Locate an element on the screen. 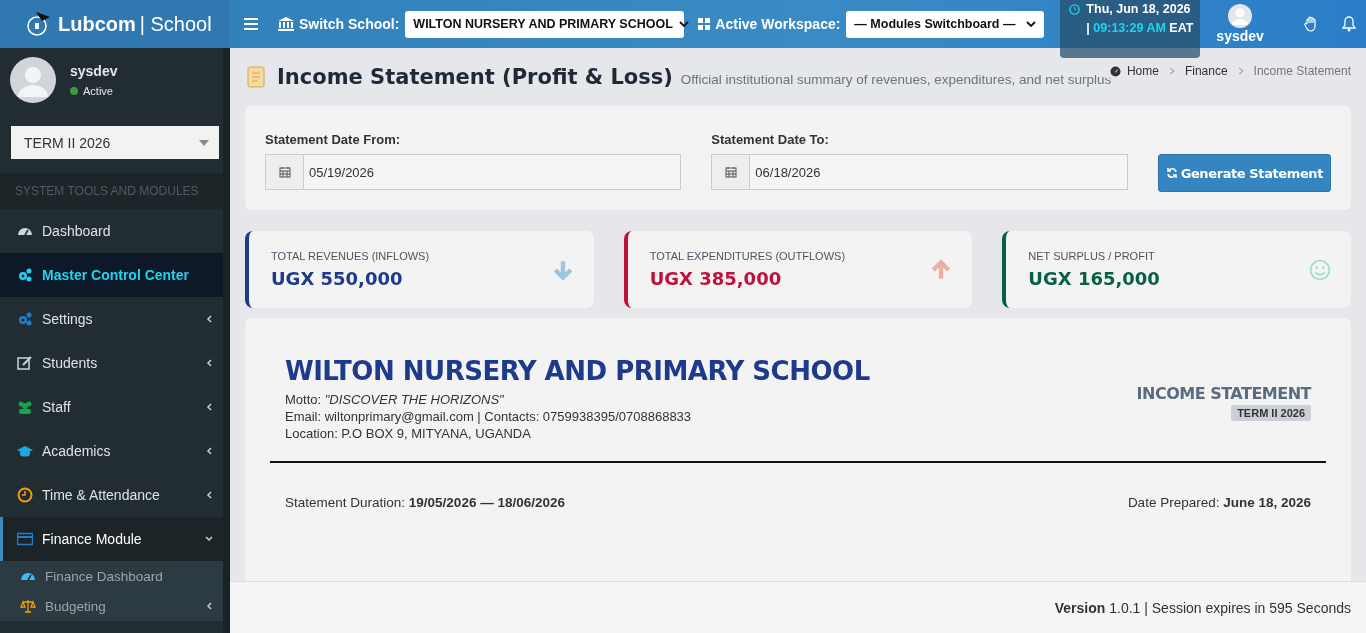  sidebar-item: Academics is located at coordinates (111, 451).